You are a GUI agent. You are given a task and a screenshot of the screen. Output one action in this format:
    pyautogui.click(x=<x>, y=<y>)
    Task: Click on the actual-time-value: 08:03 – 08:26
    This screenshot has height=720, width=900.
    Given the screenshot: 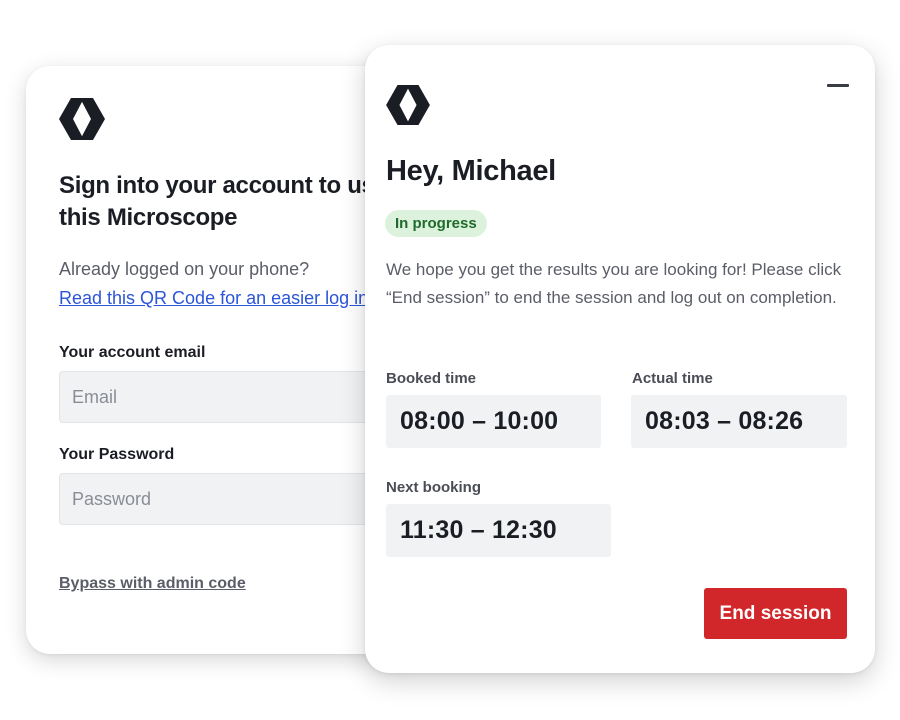 What is the action you would take?
    pyautogui.click(x=739, y=421)
    